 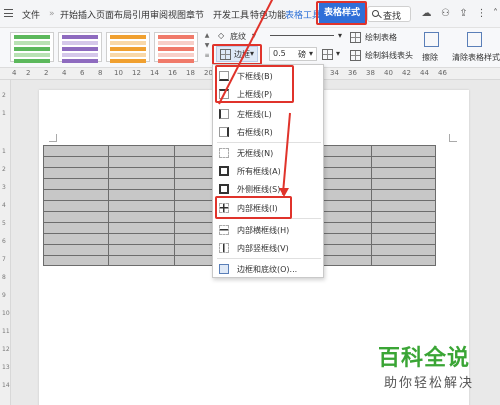 I want to click on line-style-sample, so click(x=302, y=35).